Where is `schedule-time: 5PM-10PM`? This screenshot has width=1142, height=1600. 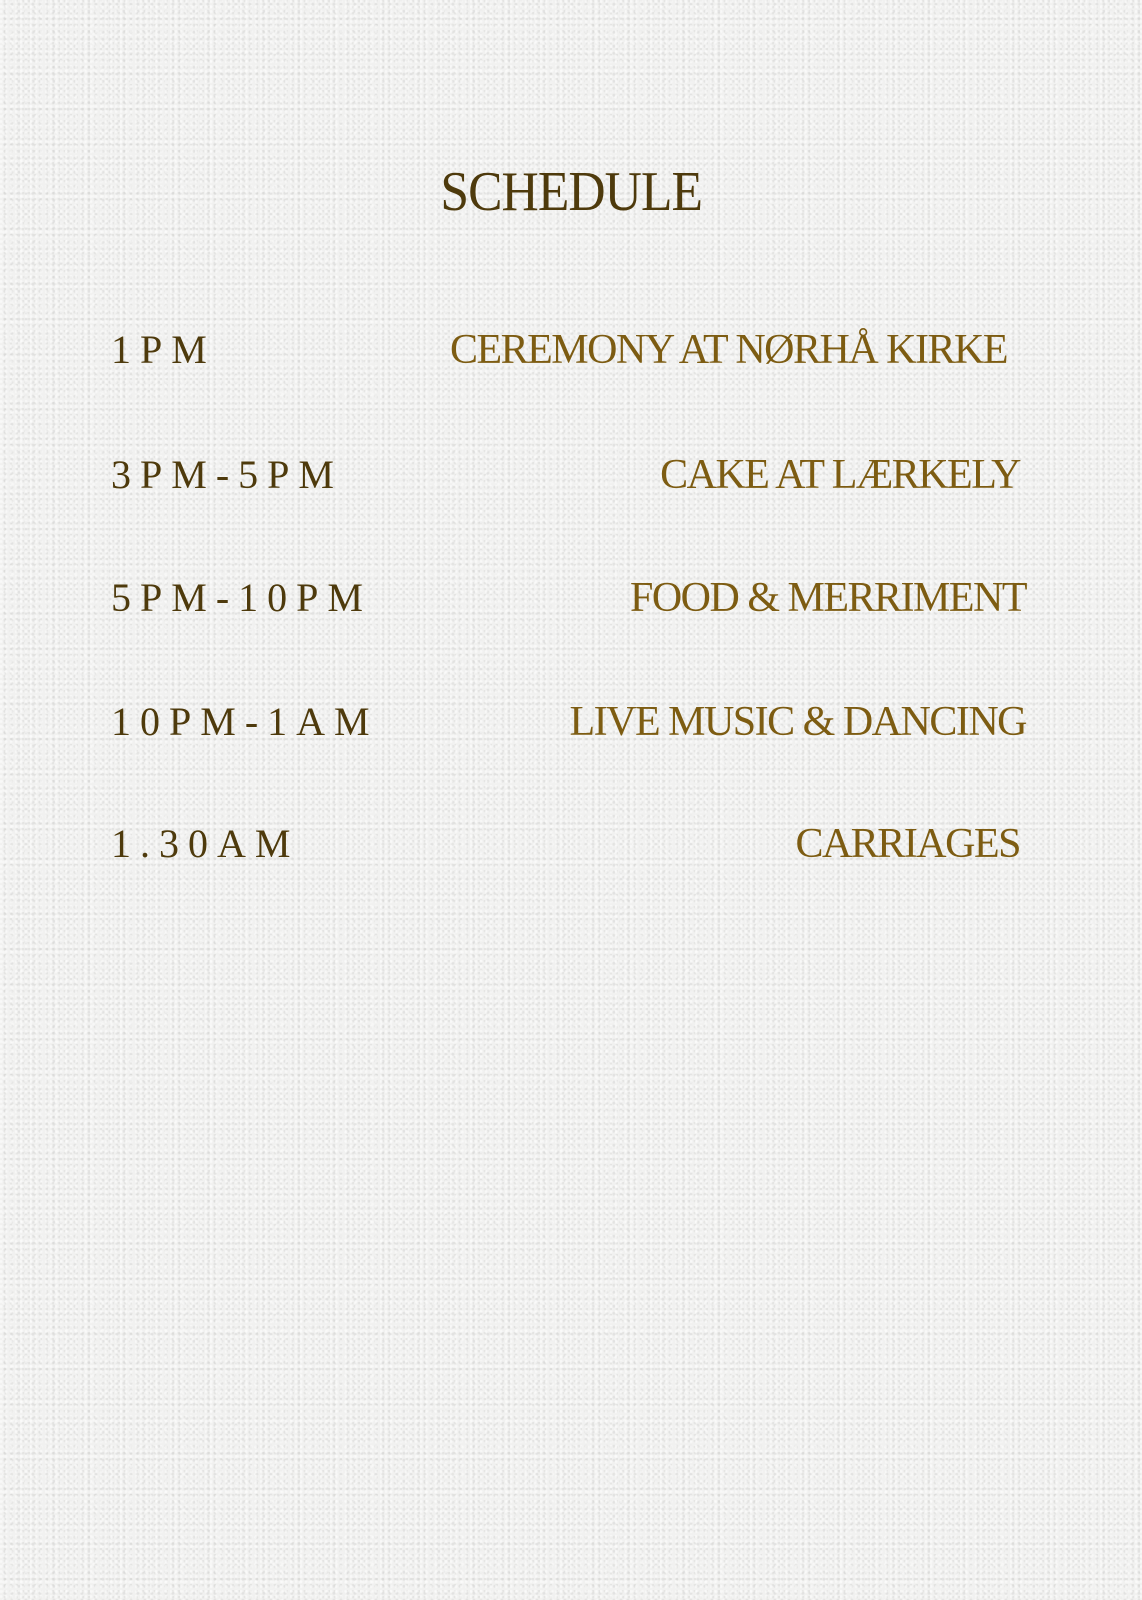 schedule-time: 5PM-10PM is located at coordinates (241, 597).